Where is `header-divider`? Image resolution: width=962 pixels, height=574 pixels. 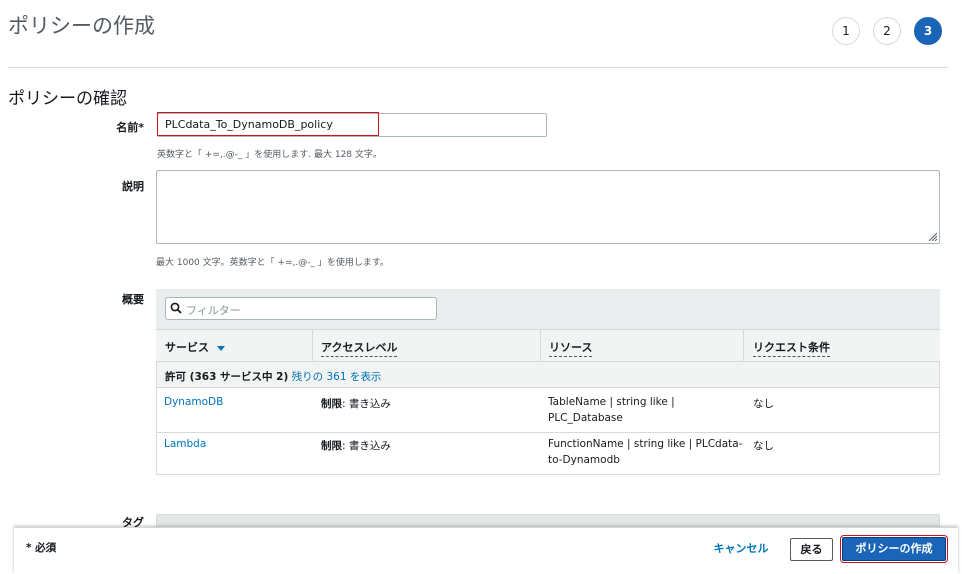
header-divider is located at coordinates (478, 67).